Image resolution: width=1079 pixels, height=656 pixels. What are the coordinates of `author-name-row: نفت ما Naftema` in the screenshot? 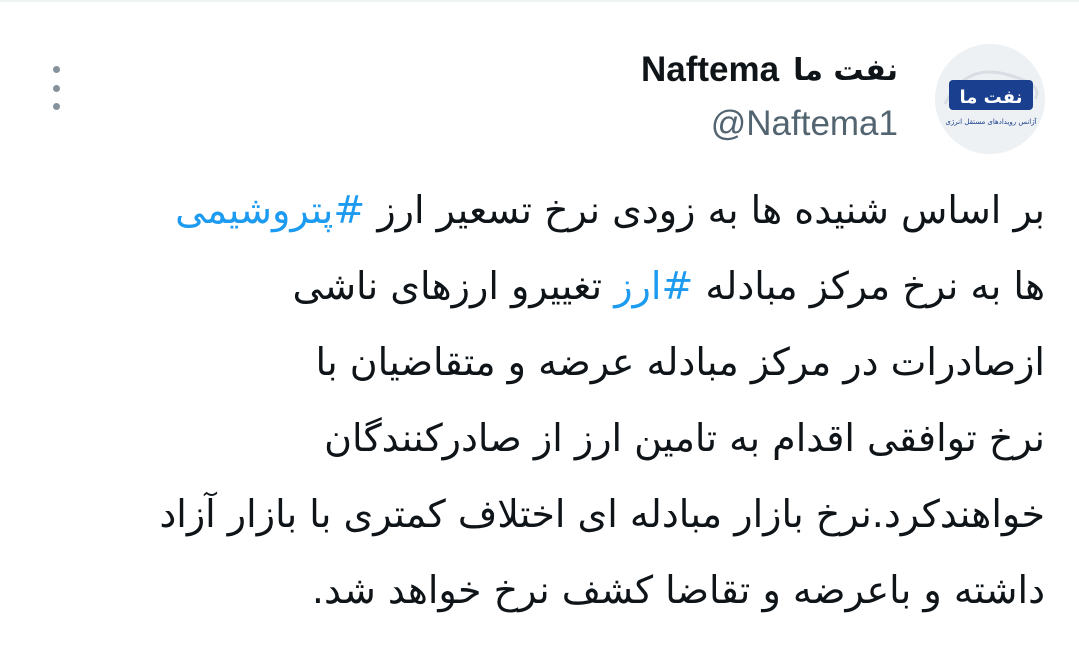 It's located at (769, 70).